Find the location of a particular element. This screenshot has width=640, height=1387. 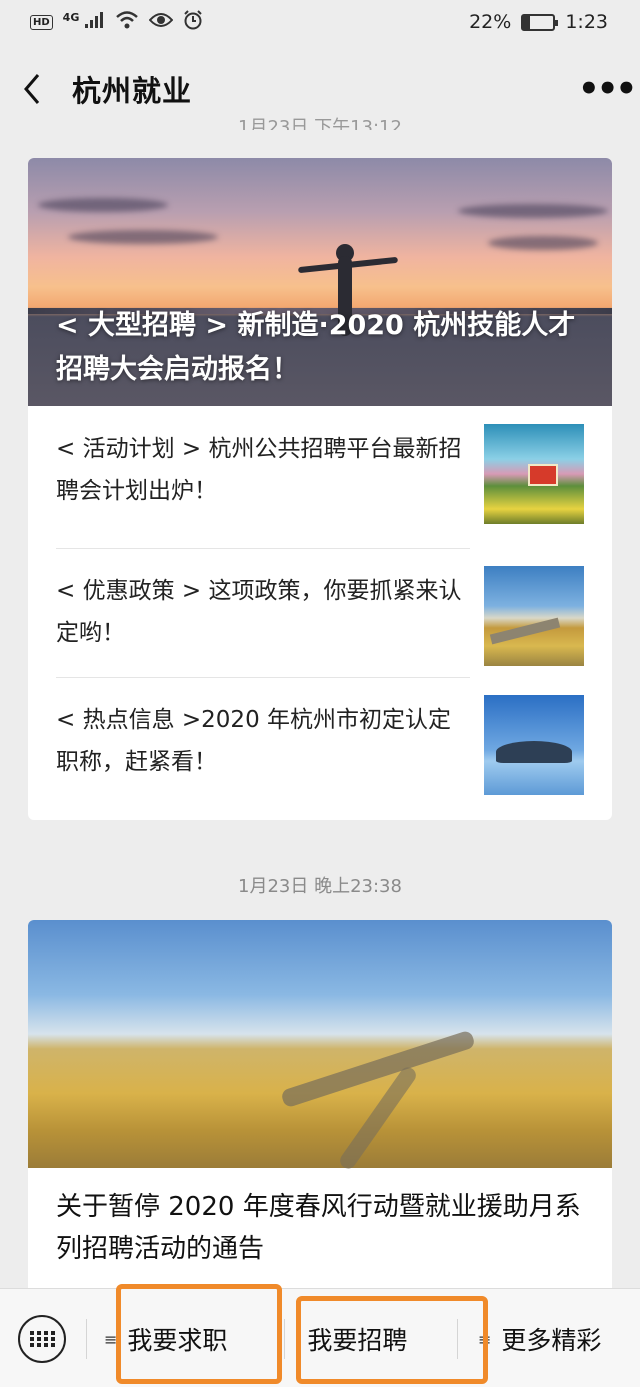

article-title: 关于暂停 2020 年度春风行动暨就业援助月系列招聘活动的通告 is located at coordinates (318, 1228).